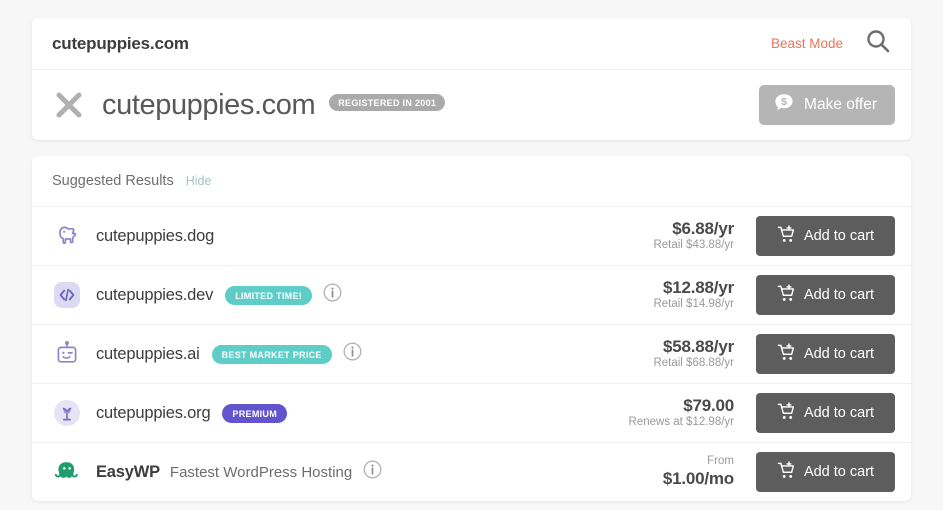  What do you see at coordinates (411, 44) in the screenshot?
I see `search-query-text: cutepuppies.com` at bounding box center [411, 44].